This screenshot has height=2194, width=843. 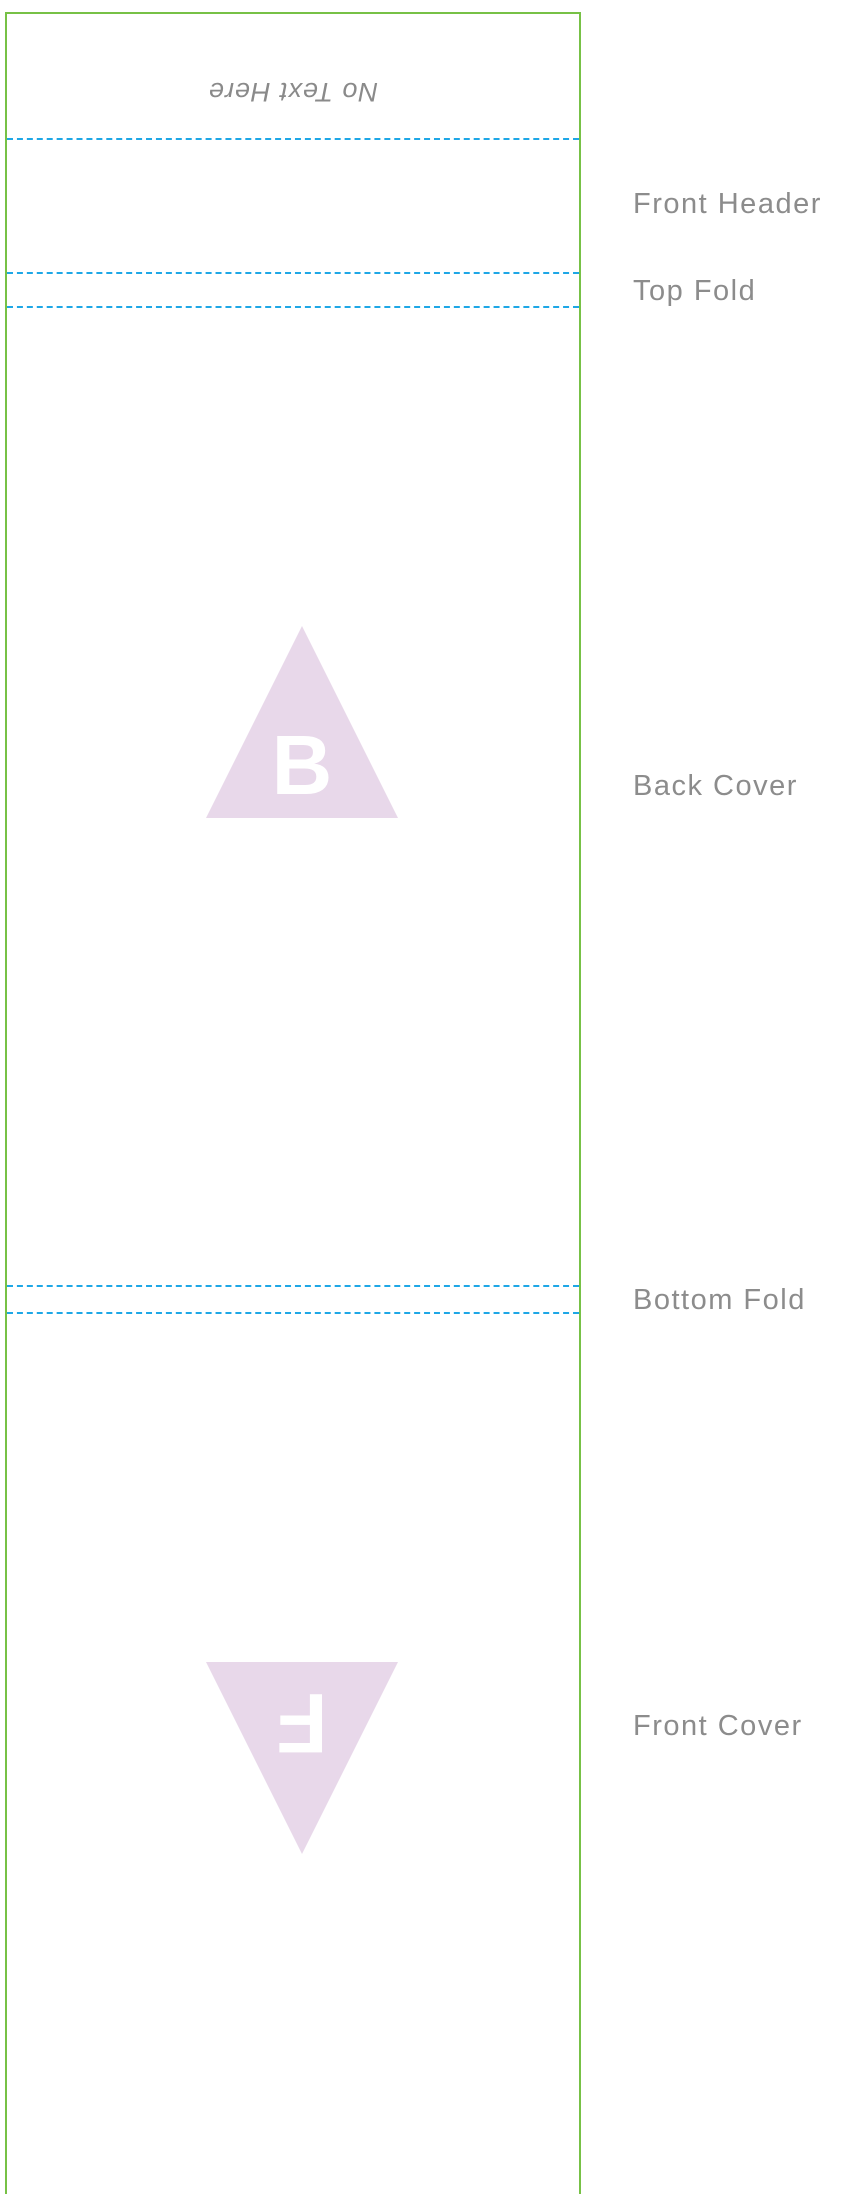 I want to click on front-header-top-line, so click(x=293, y=139).